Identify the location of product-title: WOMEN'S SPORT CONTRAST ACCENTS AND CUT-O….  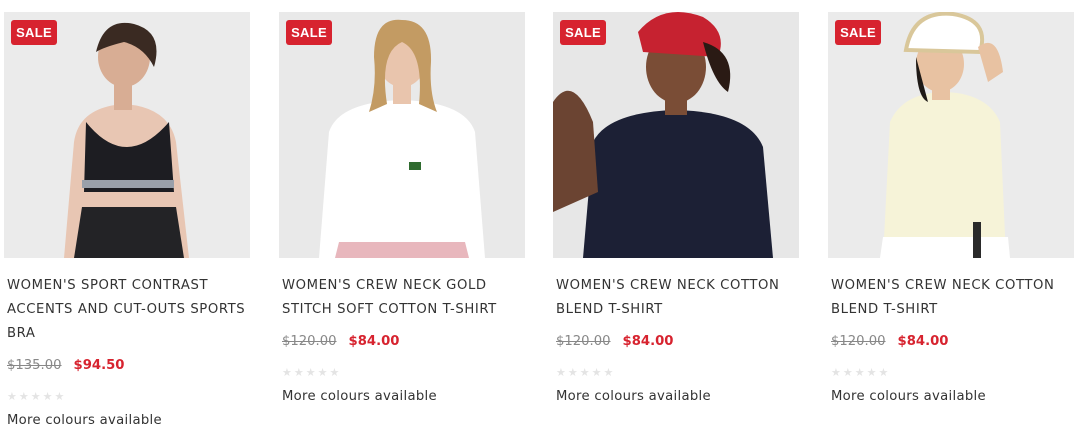
(127, 310).